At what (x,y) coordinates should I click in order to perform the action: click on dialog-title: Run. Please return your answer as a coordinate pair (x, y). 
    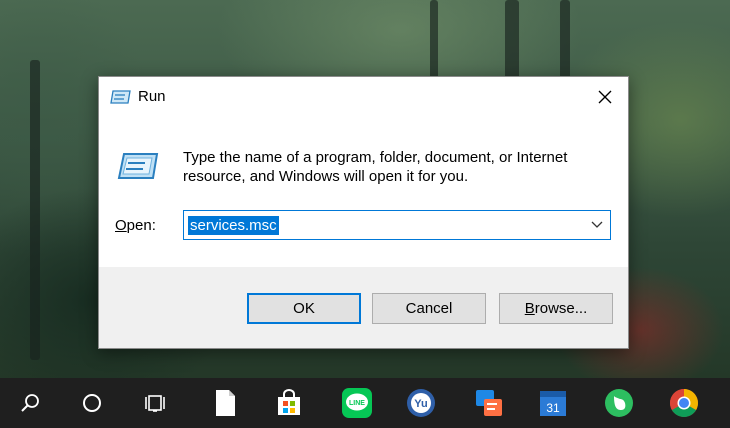
    Looking at the image, I should click on (152, 96).